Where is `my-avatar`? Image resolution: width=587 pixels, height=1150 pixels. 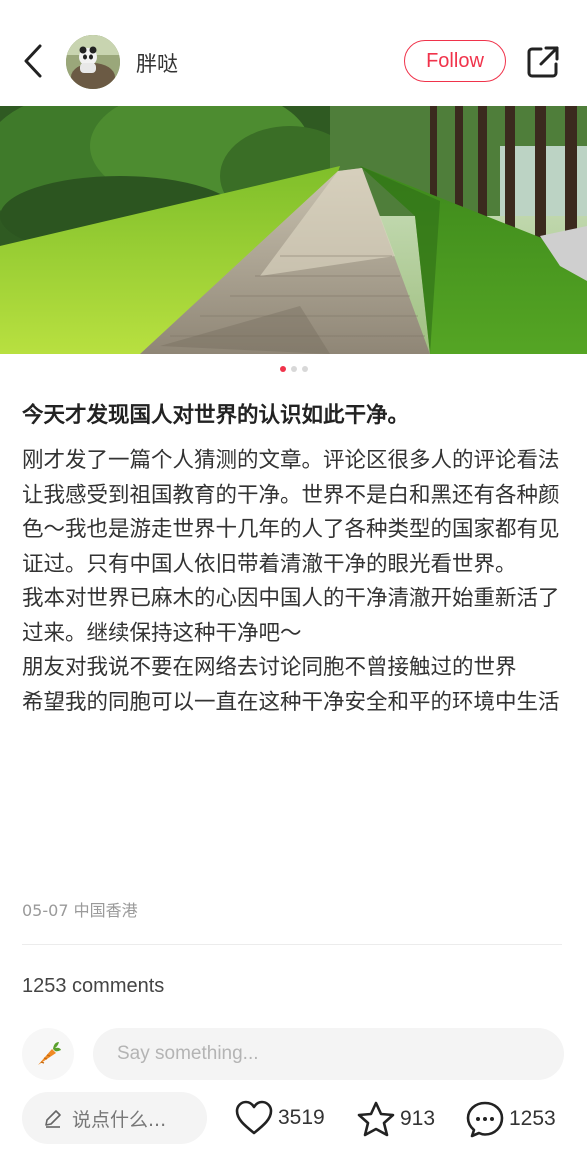 my-avatar is located at coordinates (48, 1054).